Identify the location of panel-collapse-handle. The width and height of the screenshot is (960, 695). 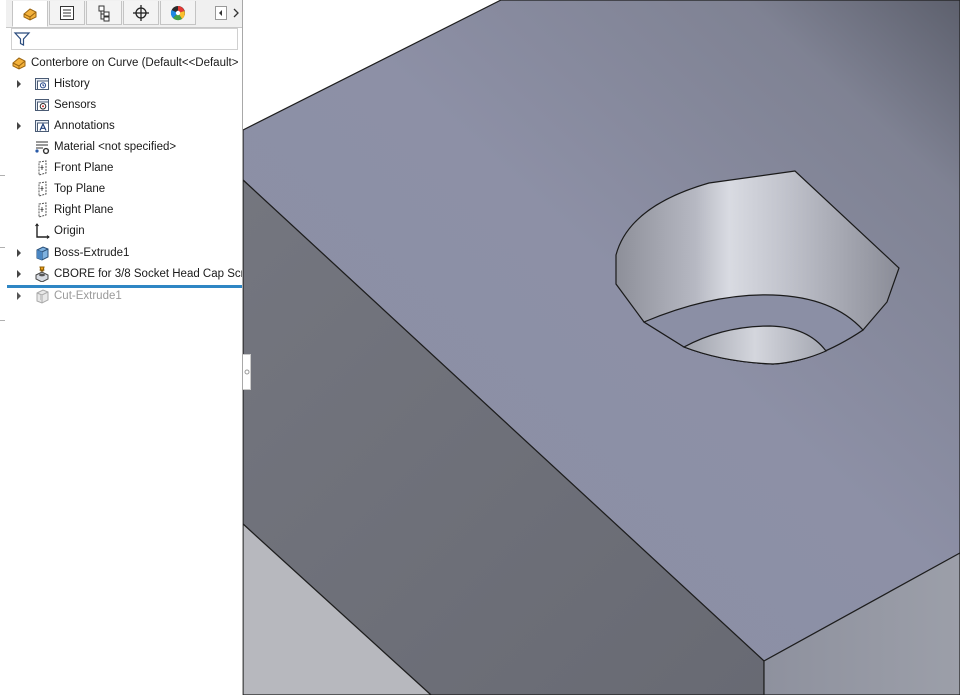
(247, 372).